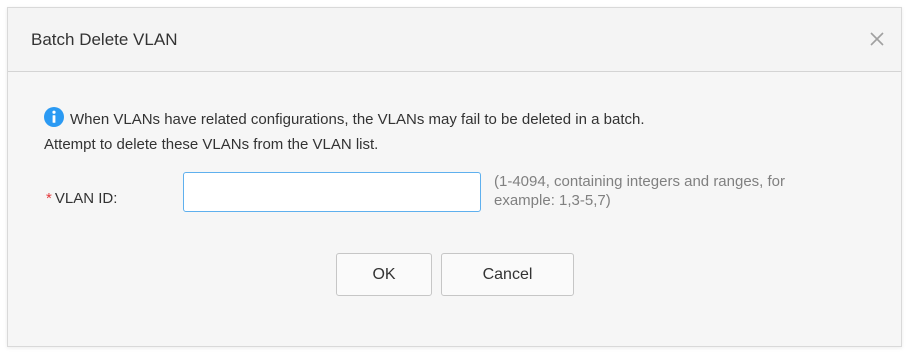 The image size is (909, 354). Describe the element at coordinates (507, 274) in the screenshot. I see `cancel-button: Cancel` at that location.